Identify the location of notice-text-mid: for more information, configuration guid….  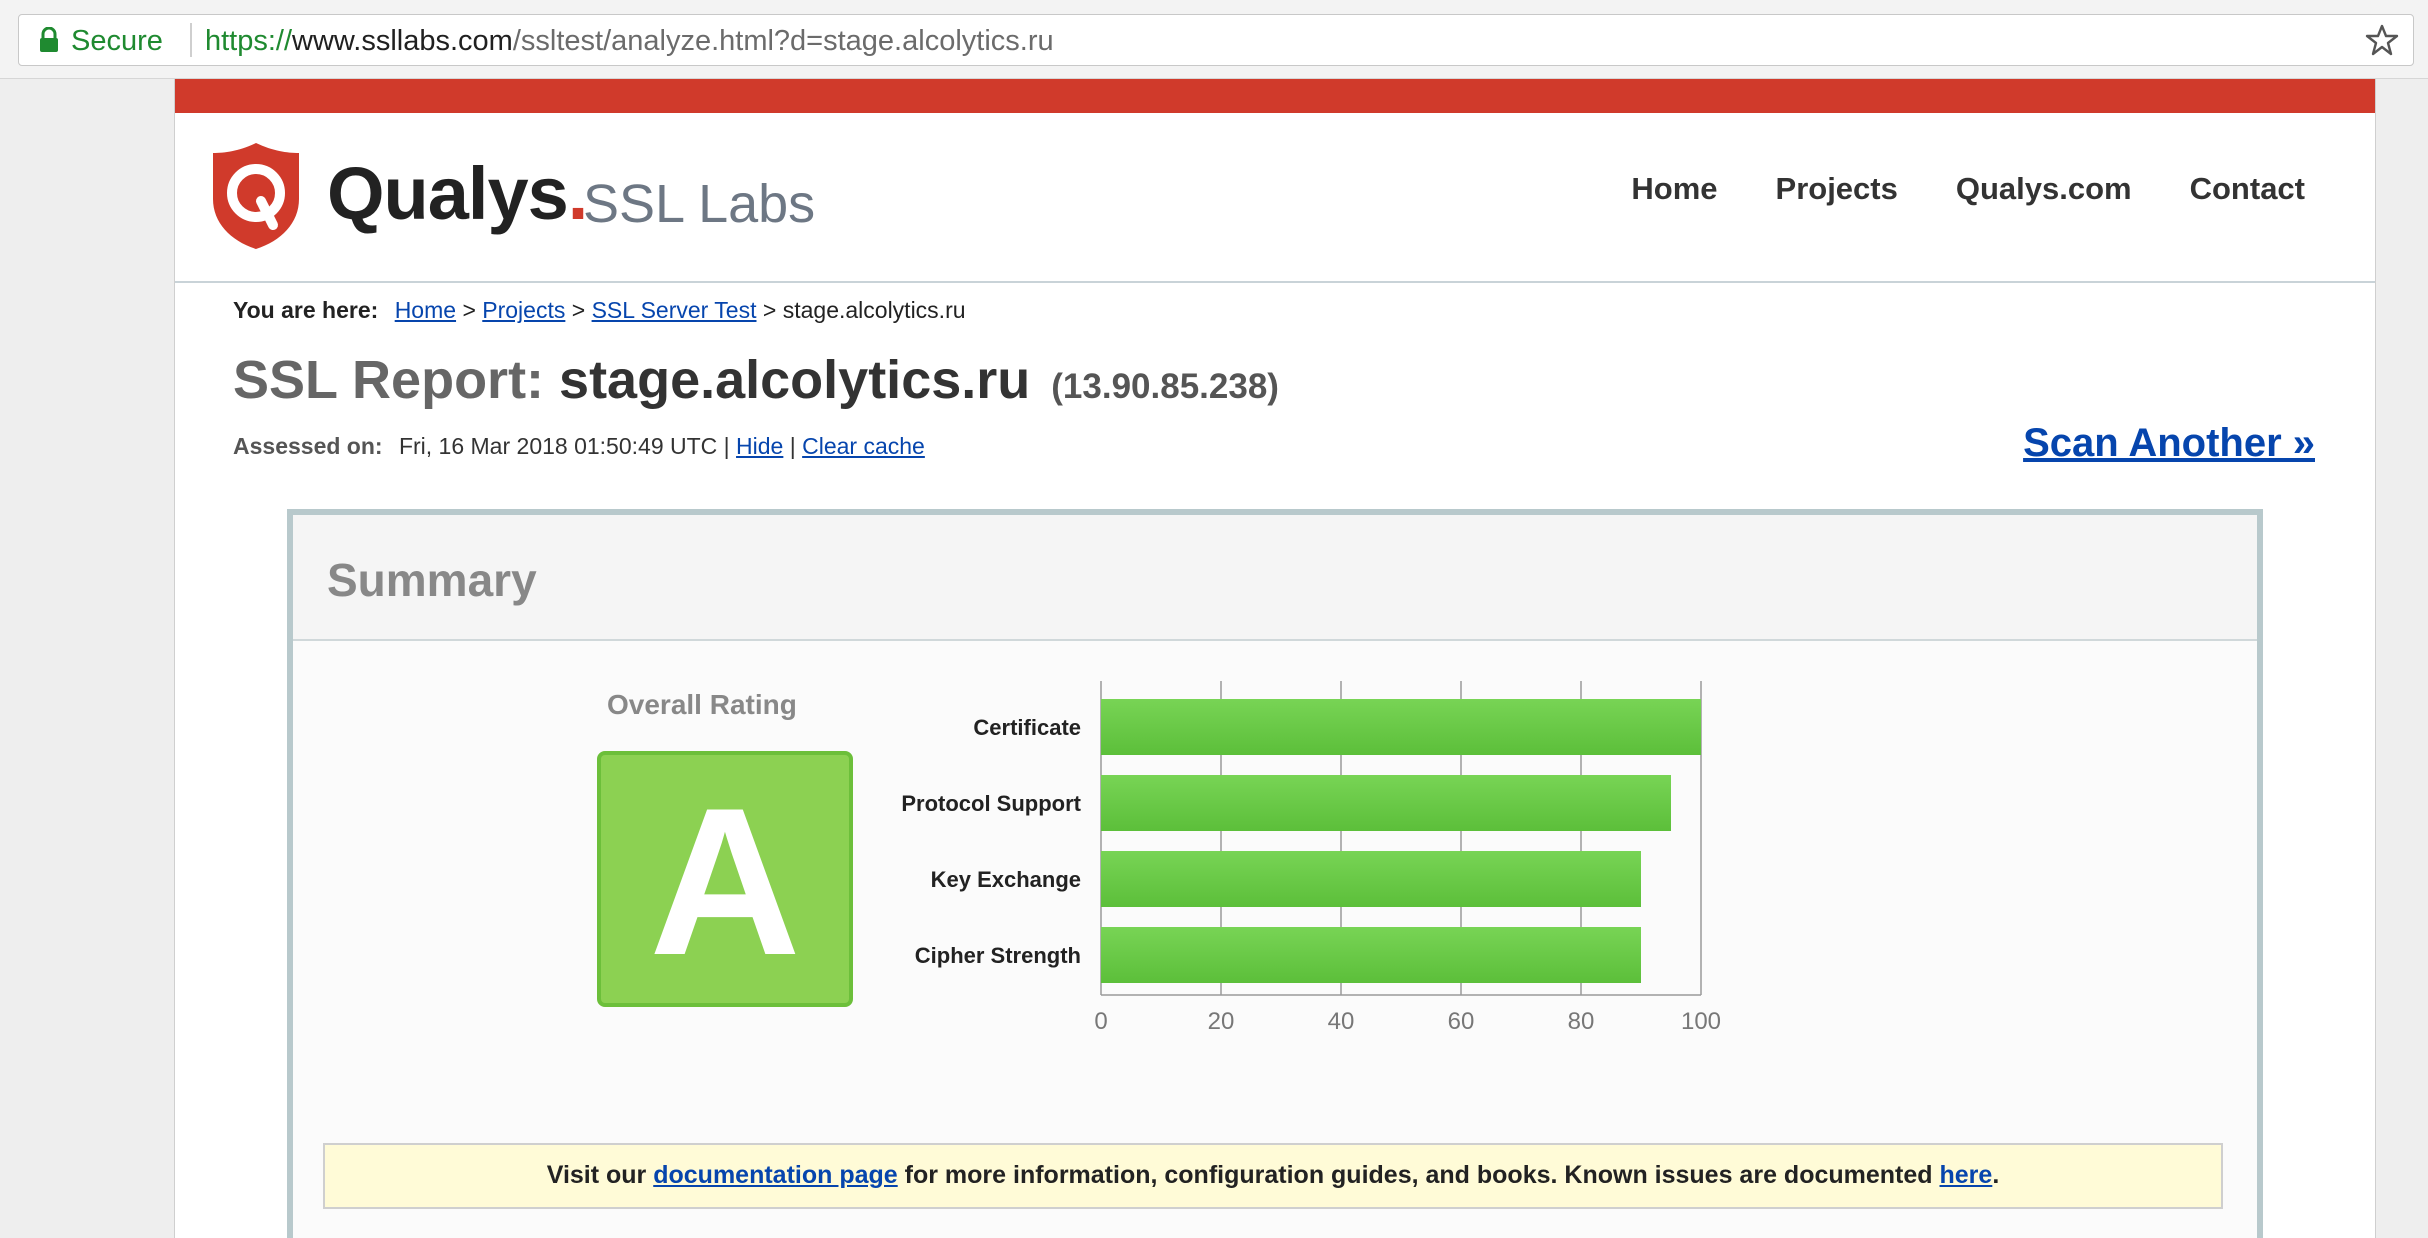
(1418, 1175).